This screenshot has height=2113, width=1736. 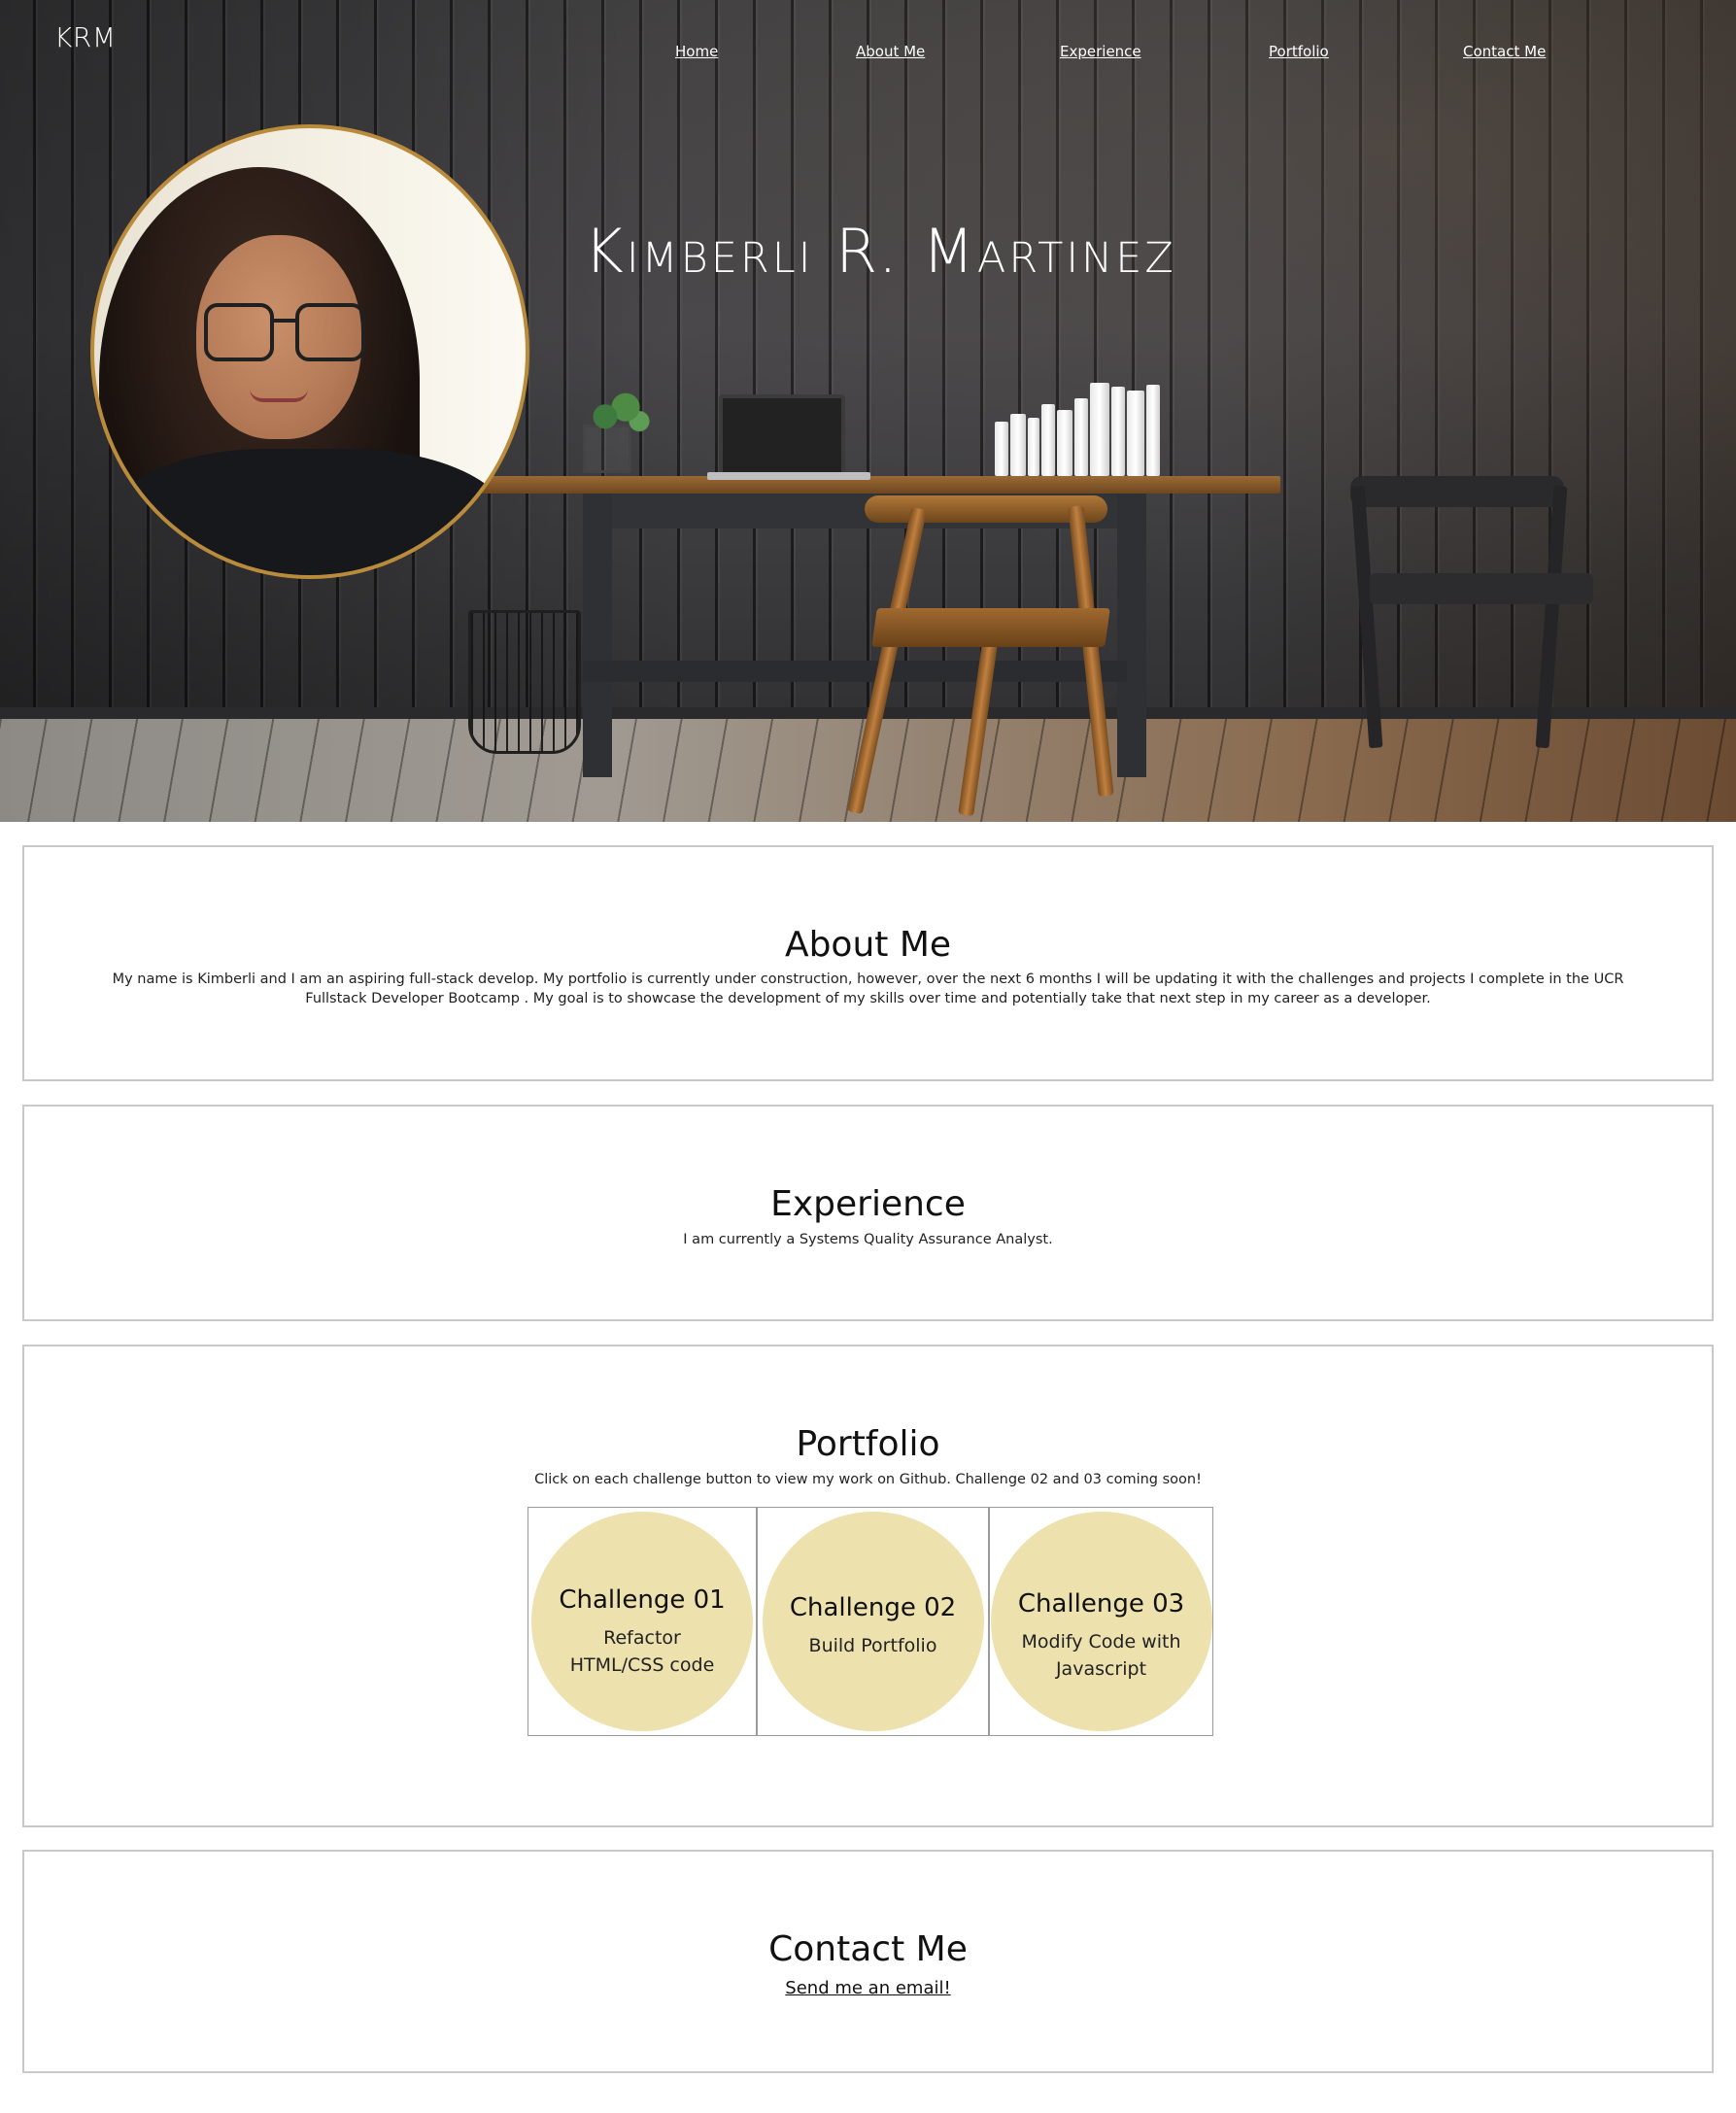 What do you see at coordinates (868, 1988) in the screenshot?
I see `email-link: Send me an email!` at bounding box center [868, 1988].